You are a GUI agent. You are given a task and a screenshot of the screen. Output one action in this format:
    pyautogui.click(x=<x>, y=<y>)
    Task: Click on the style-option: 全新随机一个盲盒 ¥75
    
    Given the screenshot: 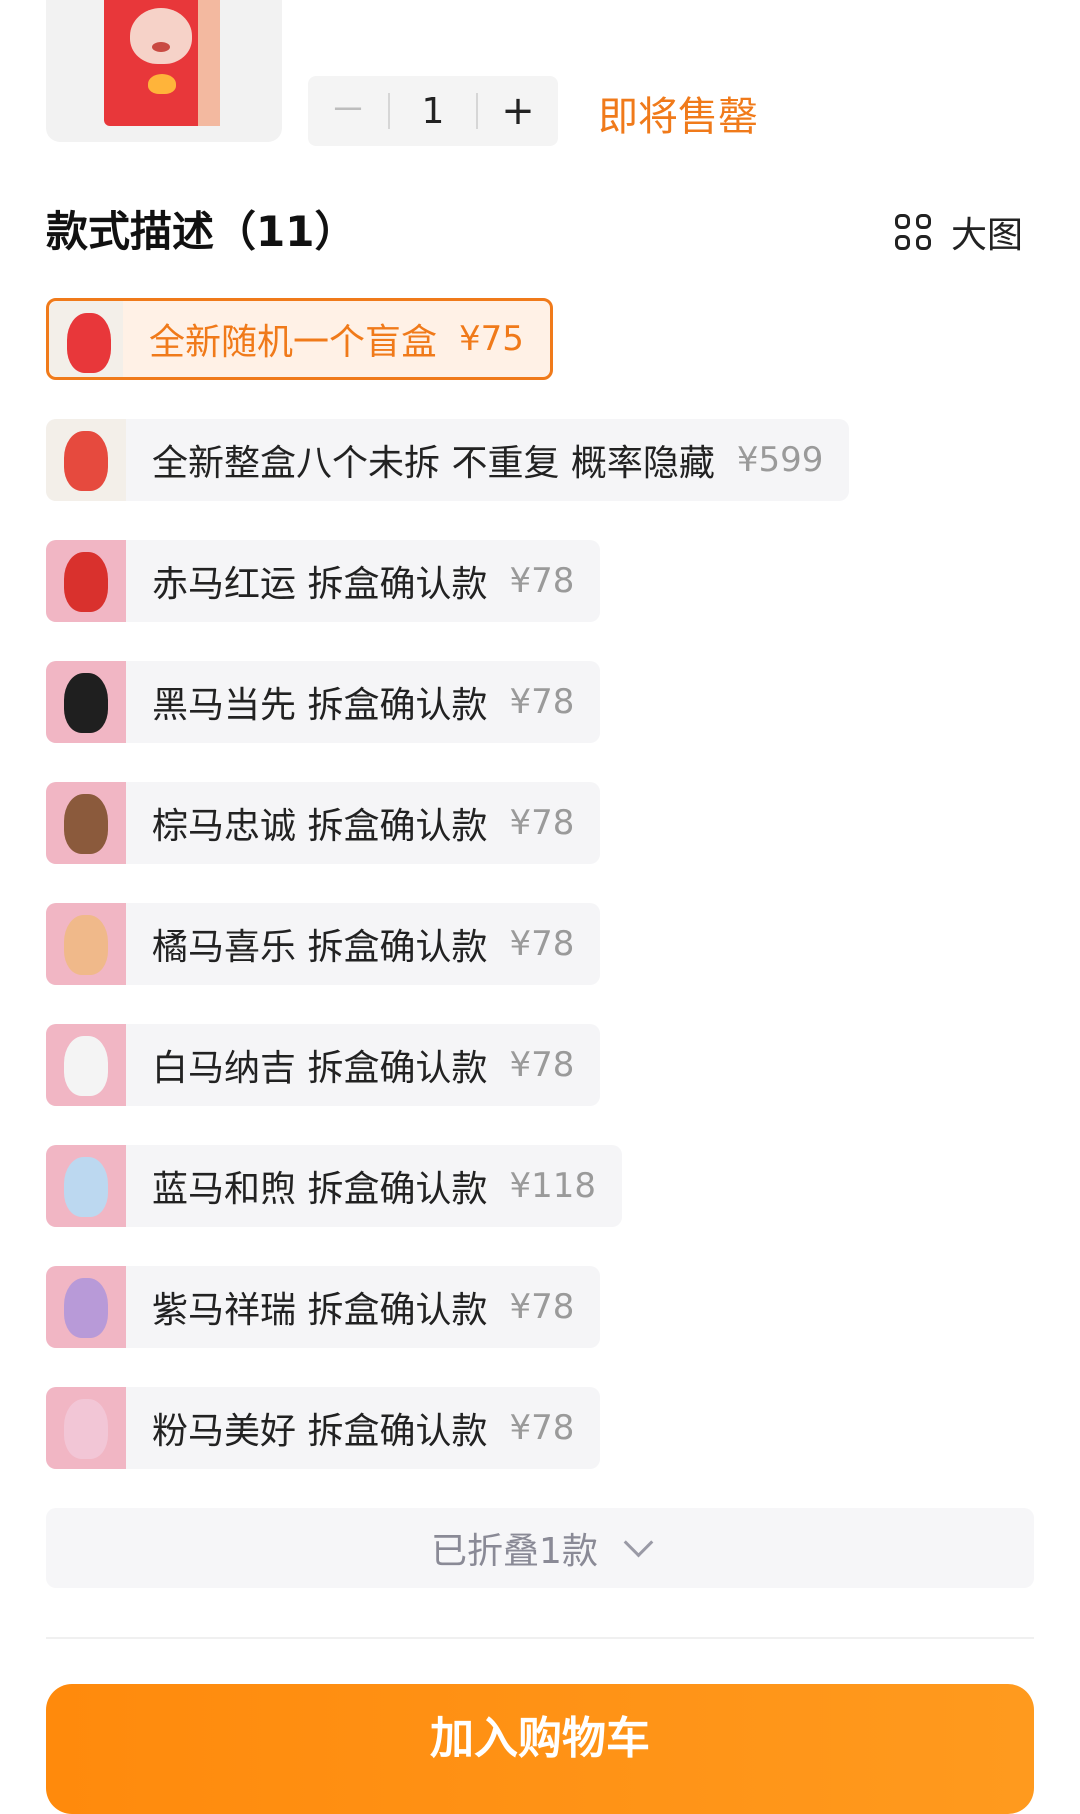 What is the action you would take?
    pyautogui.click(x=299, y=339)
    